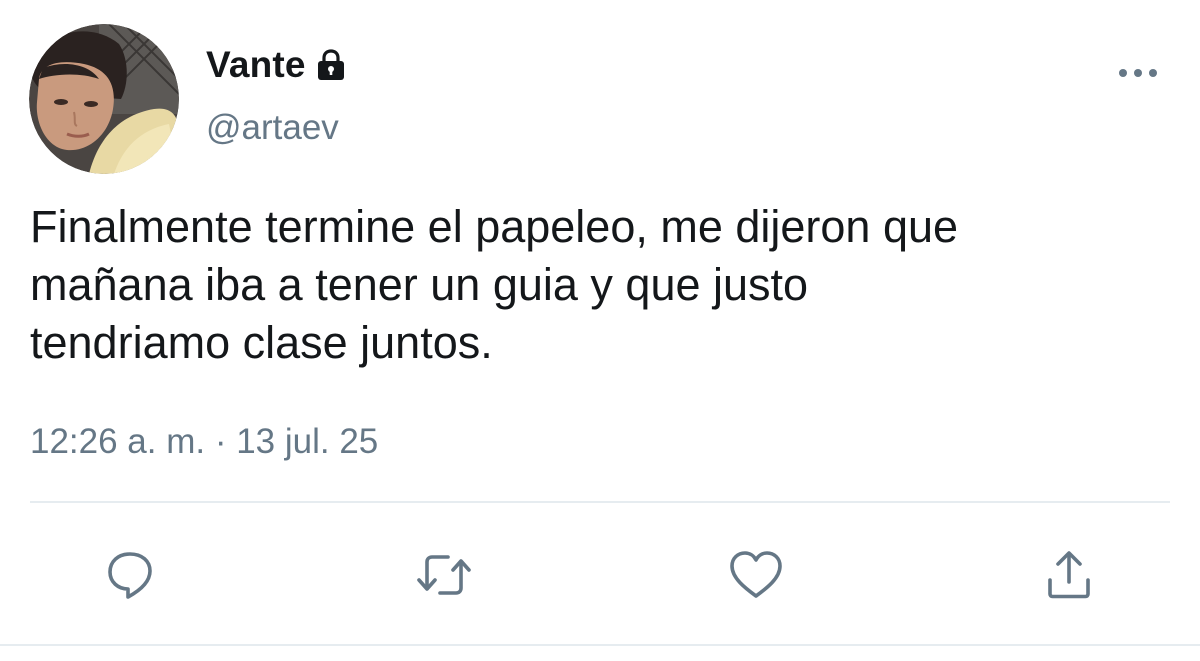  I want to click on more-dots-icon, so click(1138, 73).